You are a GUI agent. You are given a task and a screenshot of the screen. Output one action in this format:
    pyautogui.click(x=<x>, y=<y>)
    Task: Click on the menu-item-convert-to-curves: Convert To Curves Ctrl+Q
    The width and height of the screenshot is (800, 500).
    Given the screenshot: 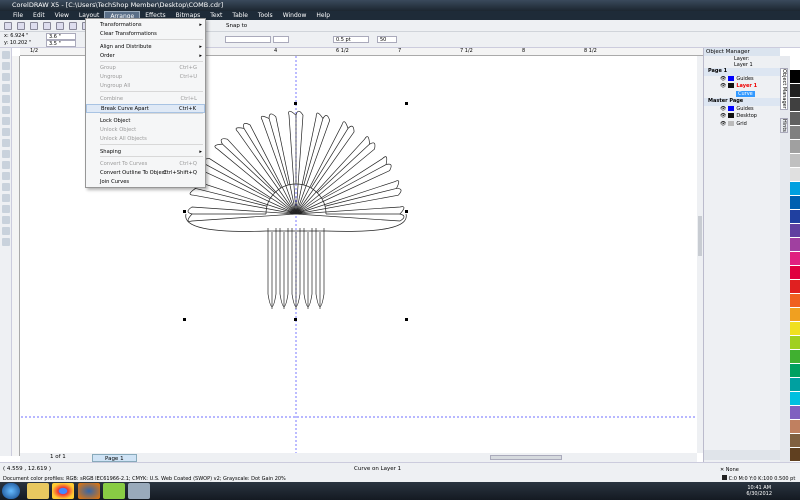 What is the action you would take?
    pyautogui.click(x=145, y=164)
    